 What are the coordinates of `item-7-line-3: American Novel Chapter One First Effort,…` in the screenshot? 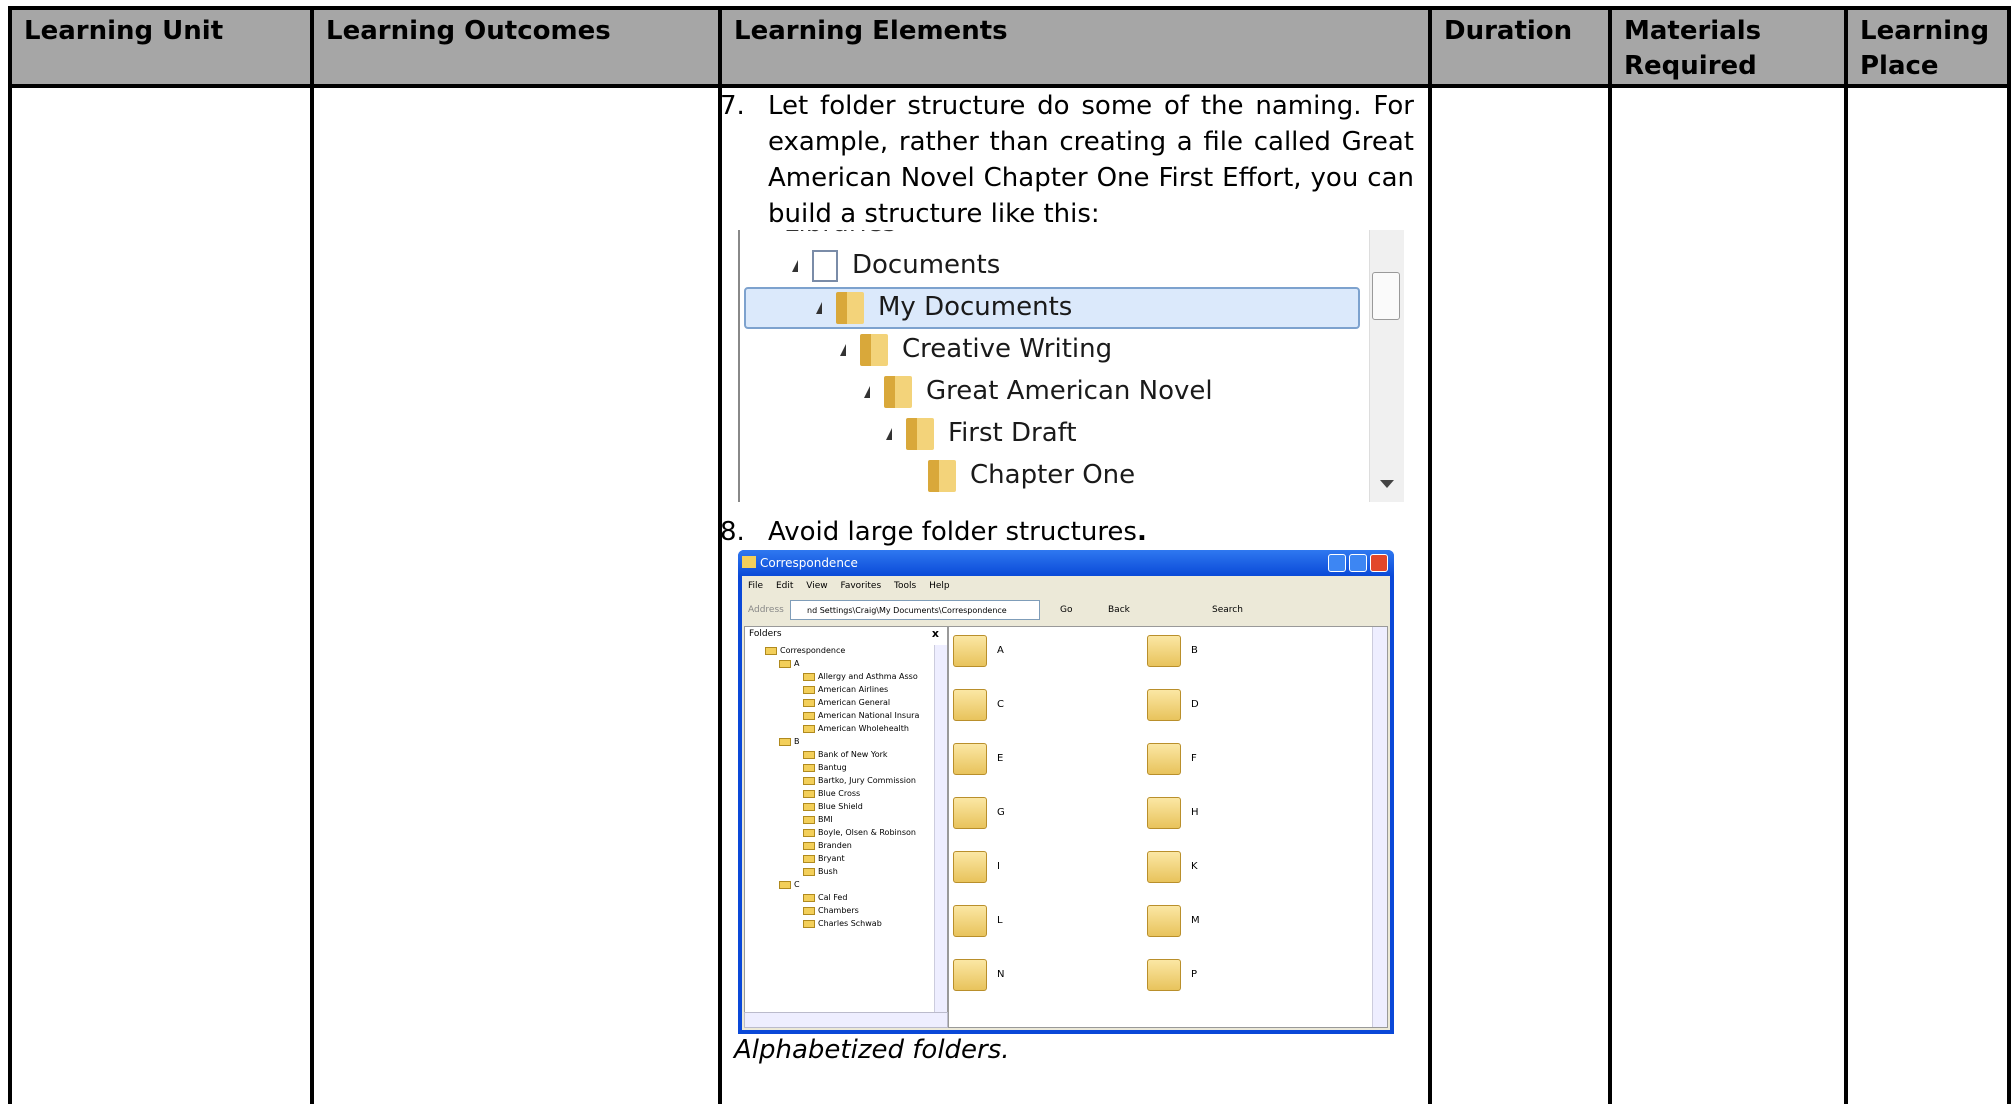 It's located at (1091, 178).